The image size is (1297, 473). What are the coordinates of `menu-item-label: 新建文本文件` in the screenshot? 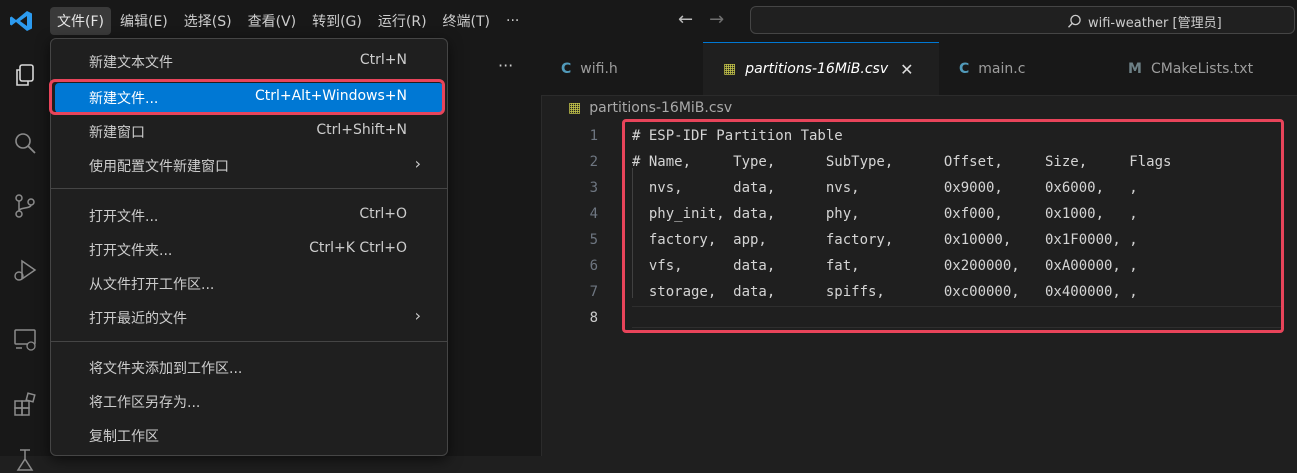 It's located at (131, 63).